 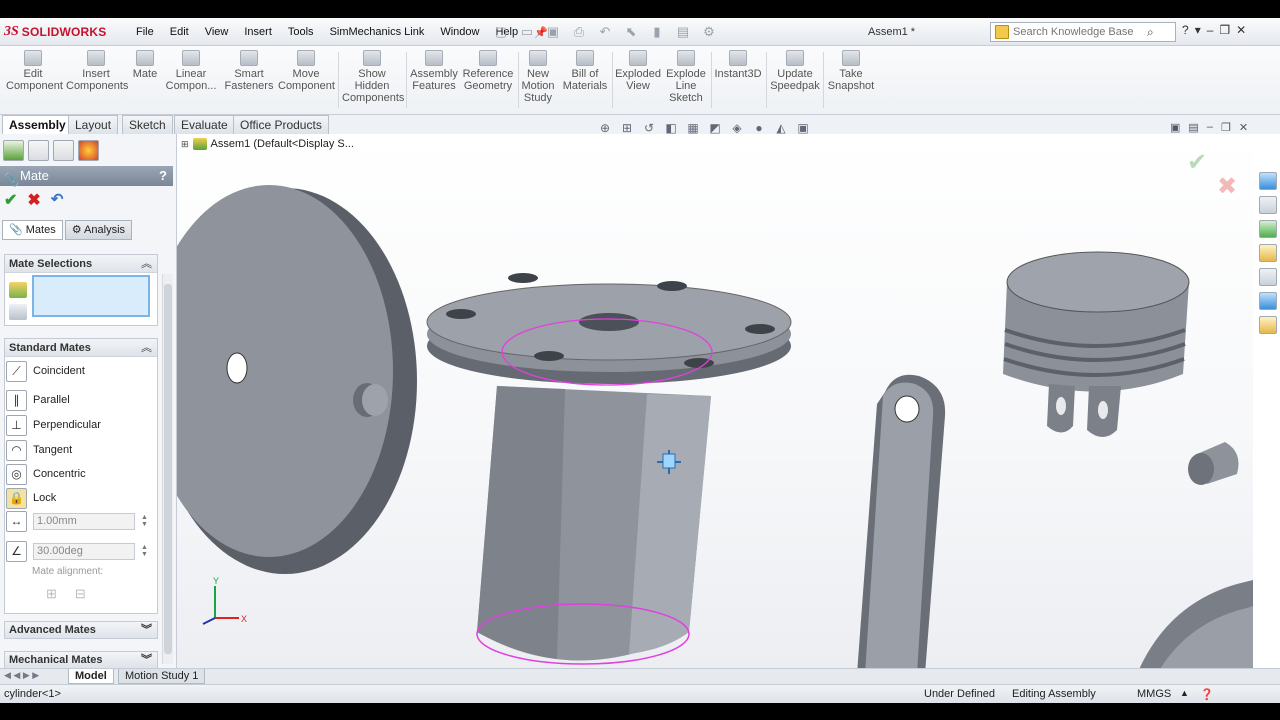 What do you see at coordinates (97, 71) in the screenshot?
I see `cmd-insert-components: Insert Components` at bounding box center [97, 71].